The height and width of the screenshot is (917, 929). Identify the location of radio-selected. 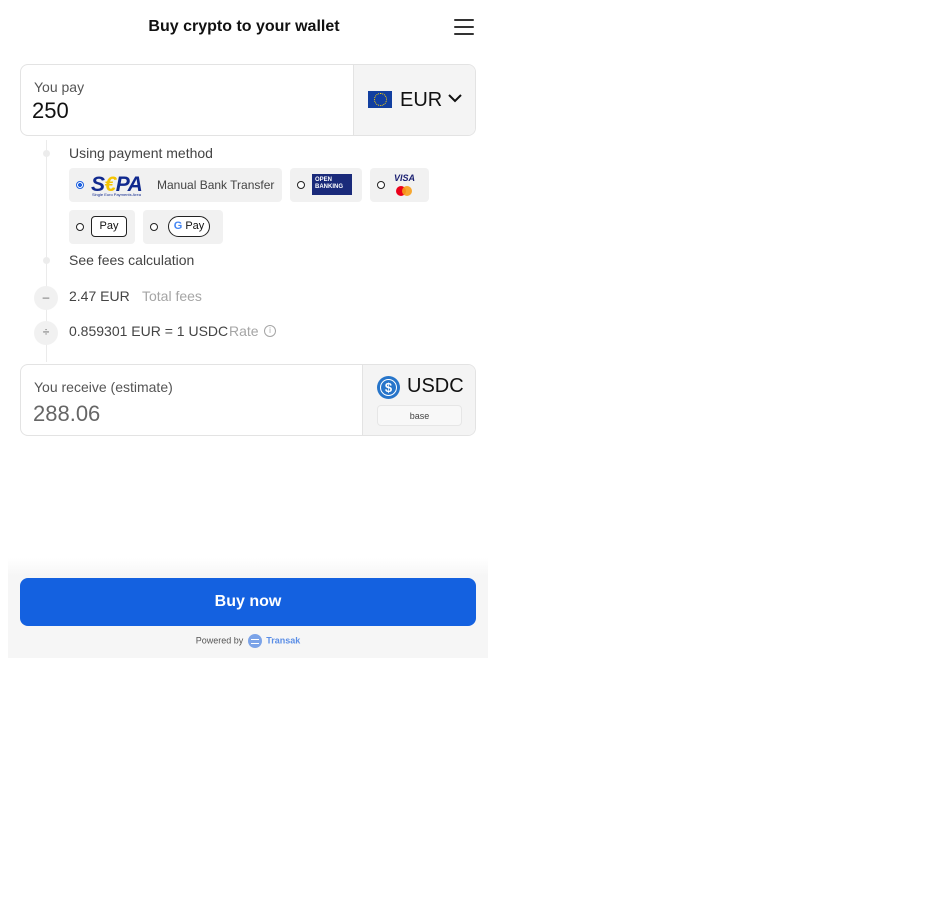
(80, 185).